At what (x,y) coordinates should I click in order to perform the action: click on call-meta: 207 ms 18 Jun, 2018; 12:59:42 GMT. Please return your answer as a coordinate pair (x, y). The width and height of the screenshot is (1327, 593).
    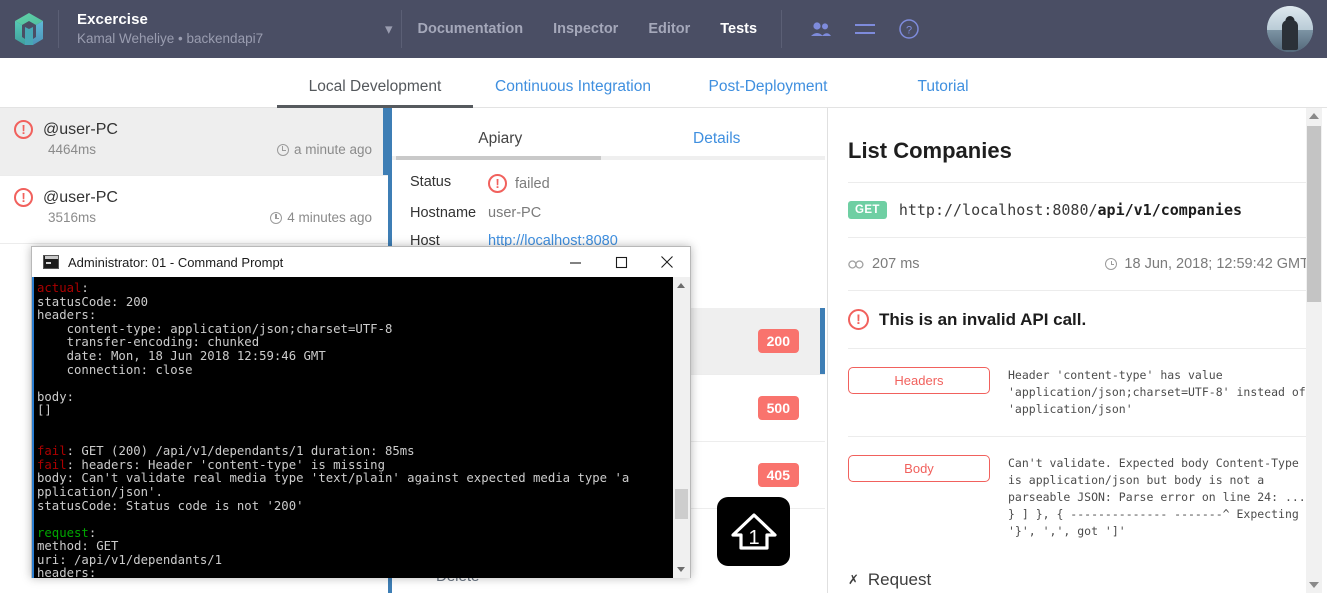
    Looking at the image, I should click on (1078, 264).